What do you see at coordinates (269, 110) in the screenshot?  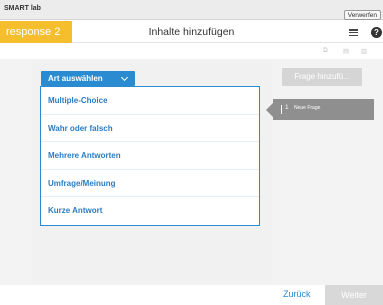 I see `selection-pointer` at bounding box center [269, 110].